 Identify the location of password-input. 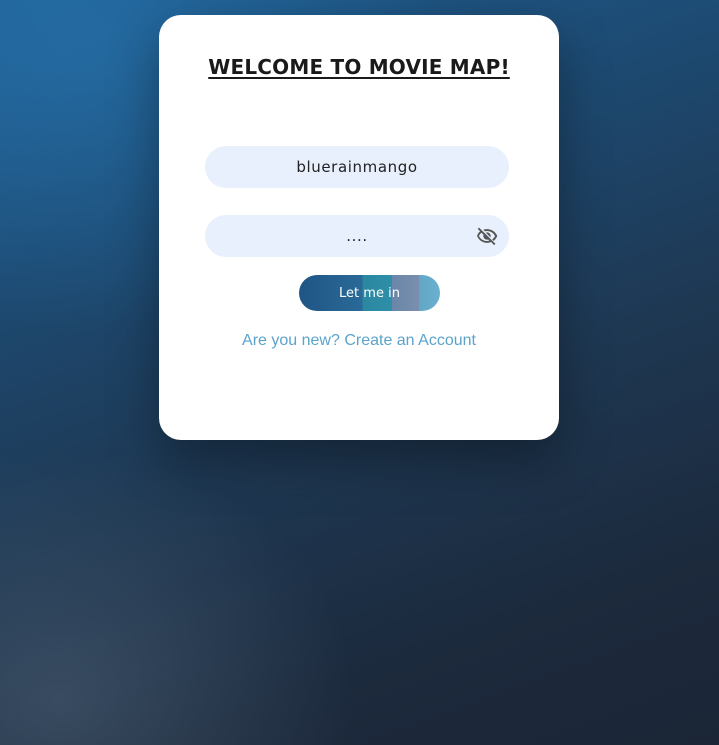
(357, 236).